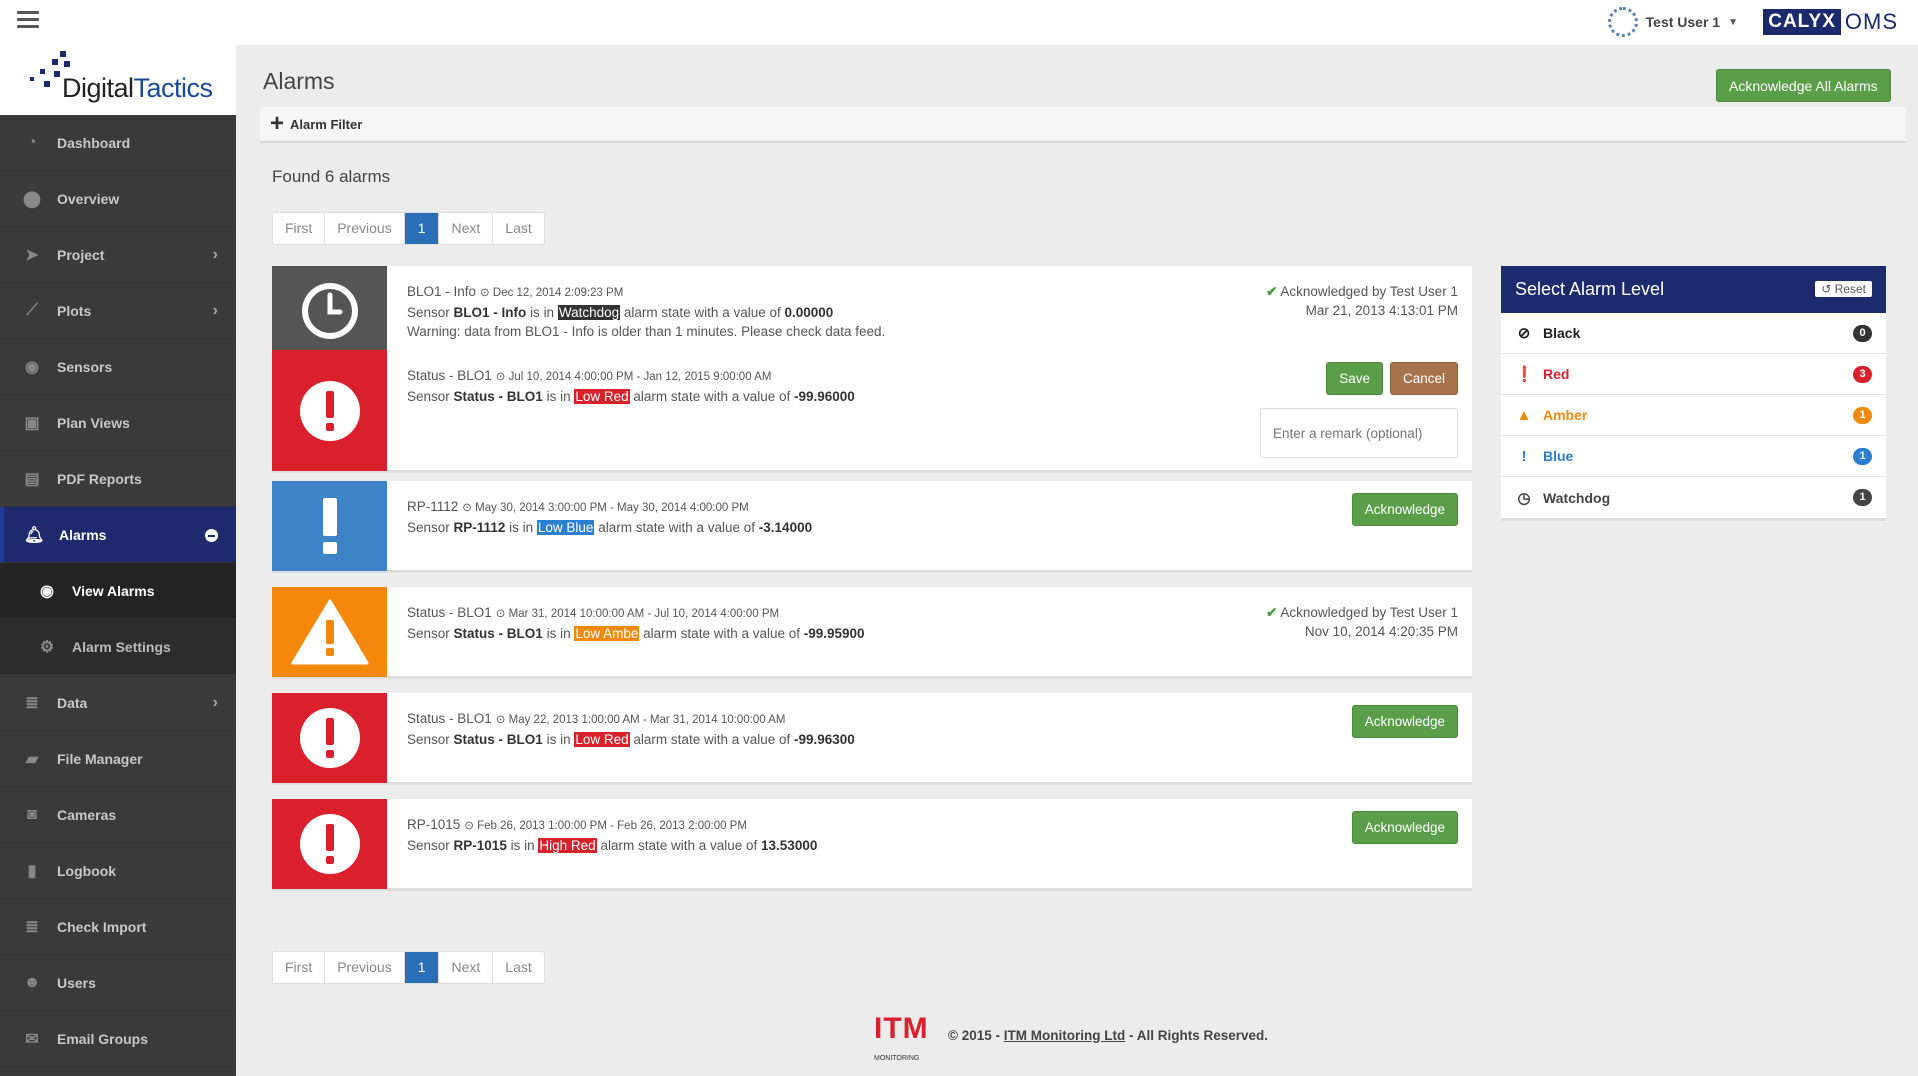 Image resolution: width=1918 pixels, height=1076 pixels. I want to click on level-black: ⊘ Black 0, so click(1693, 333).